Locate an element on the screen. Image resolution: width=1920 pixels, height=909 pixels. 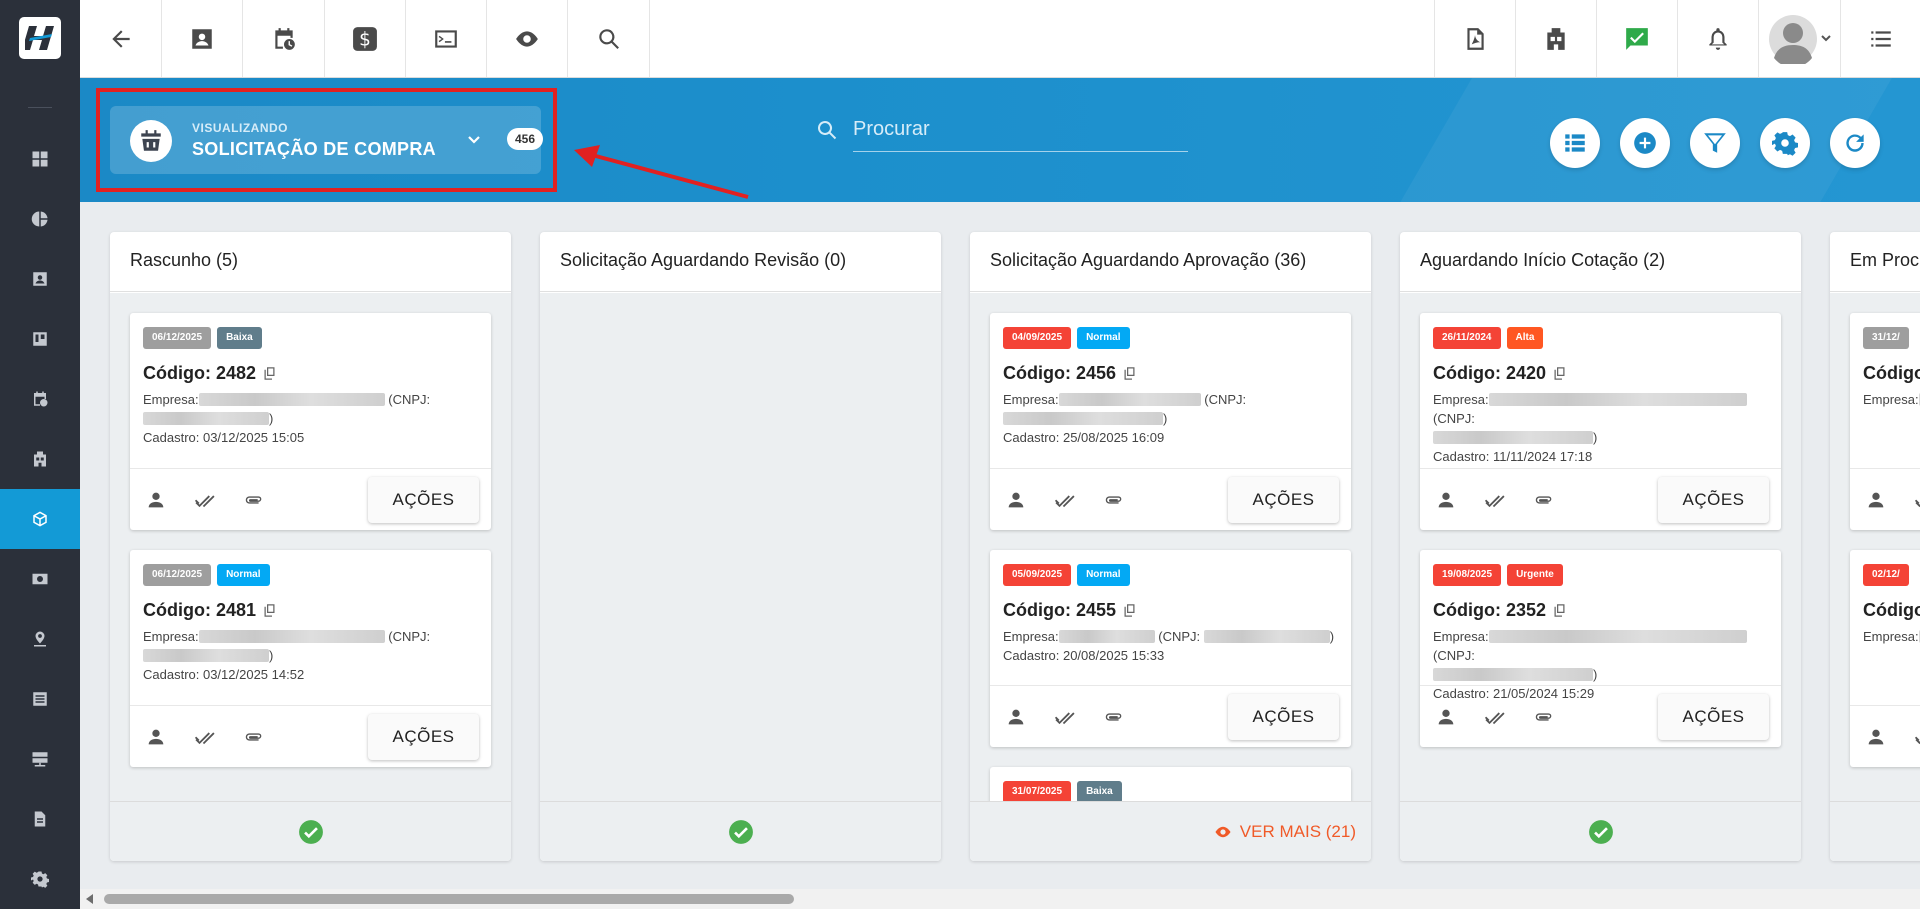
approvals-button is located at coordinates (1636, 38).